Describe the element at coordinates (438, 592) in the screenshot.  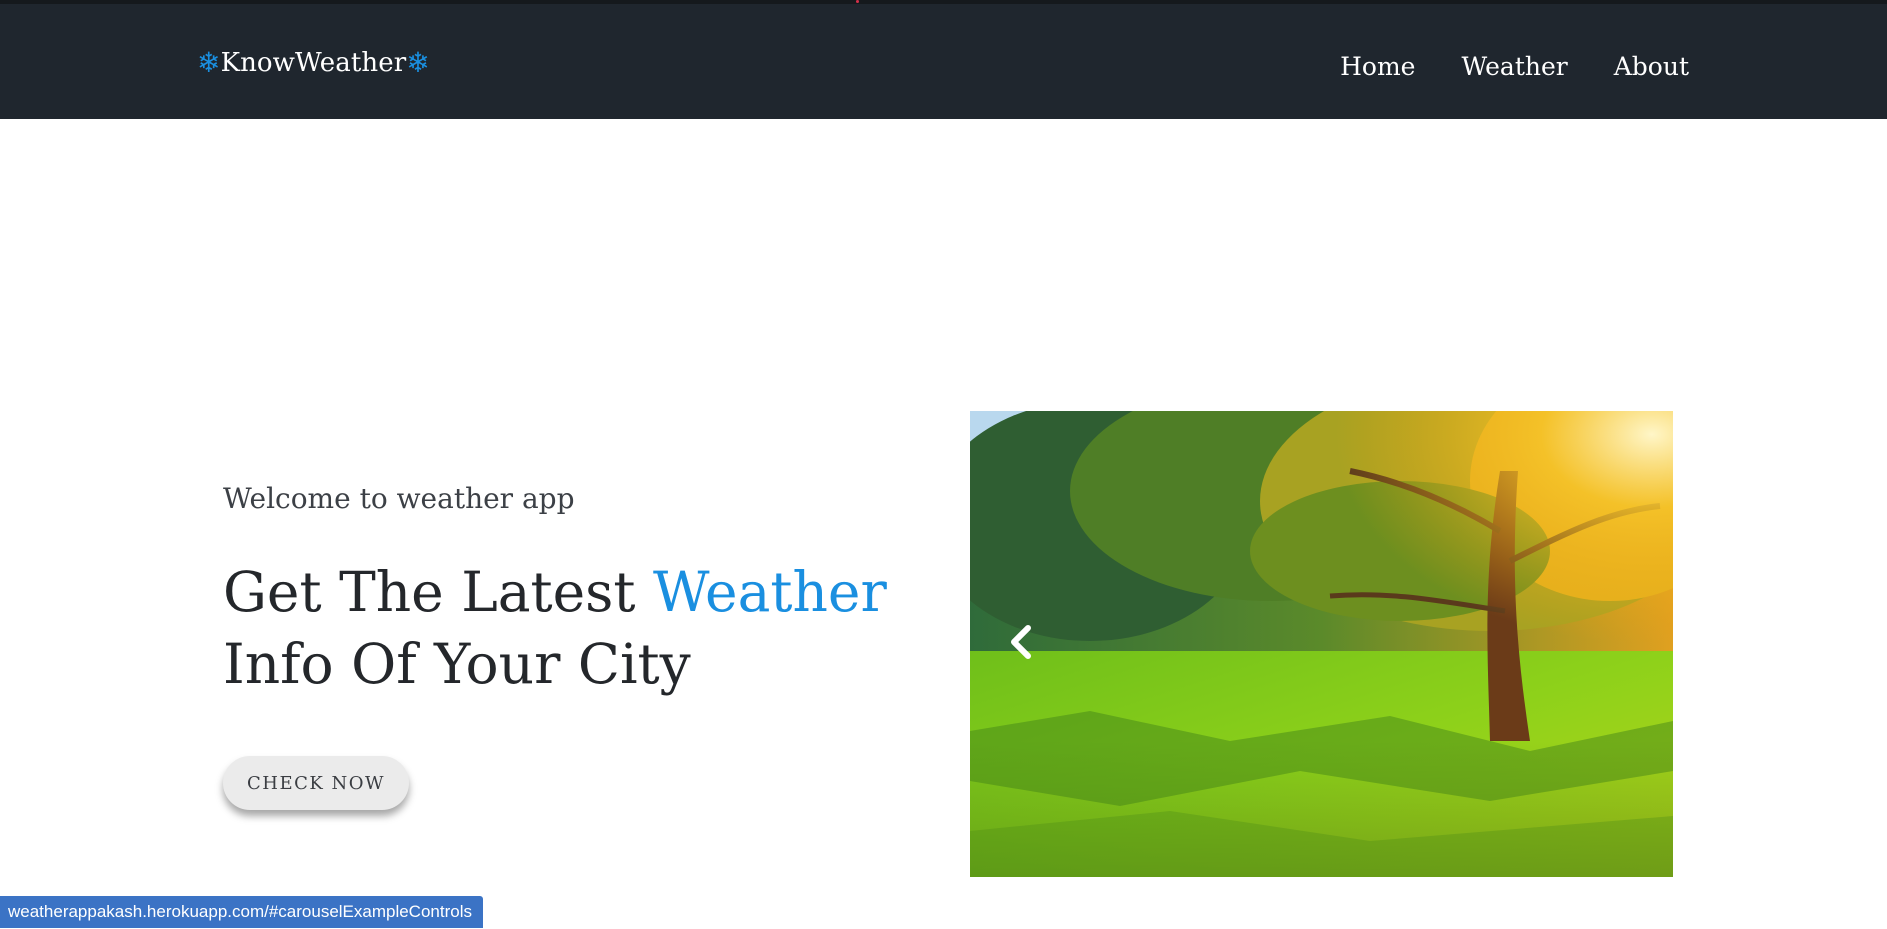
I see `hero-title-part1: Get The Latest` at that location.